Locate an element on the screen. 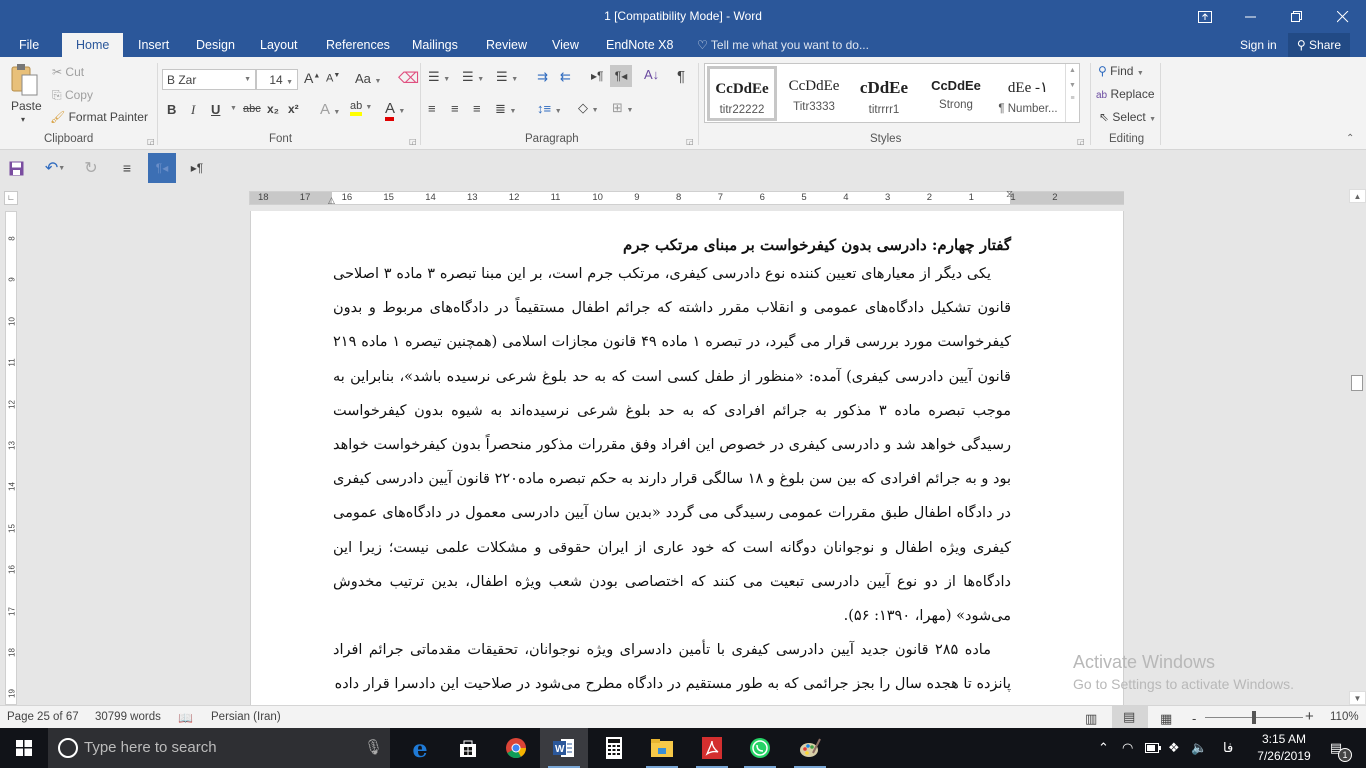 This screenshot has width=1366, height=768. sort-button: A↓ is located at coordinates (651, 74).